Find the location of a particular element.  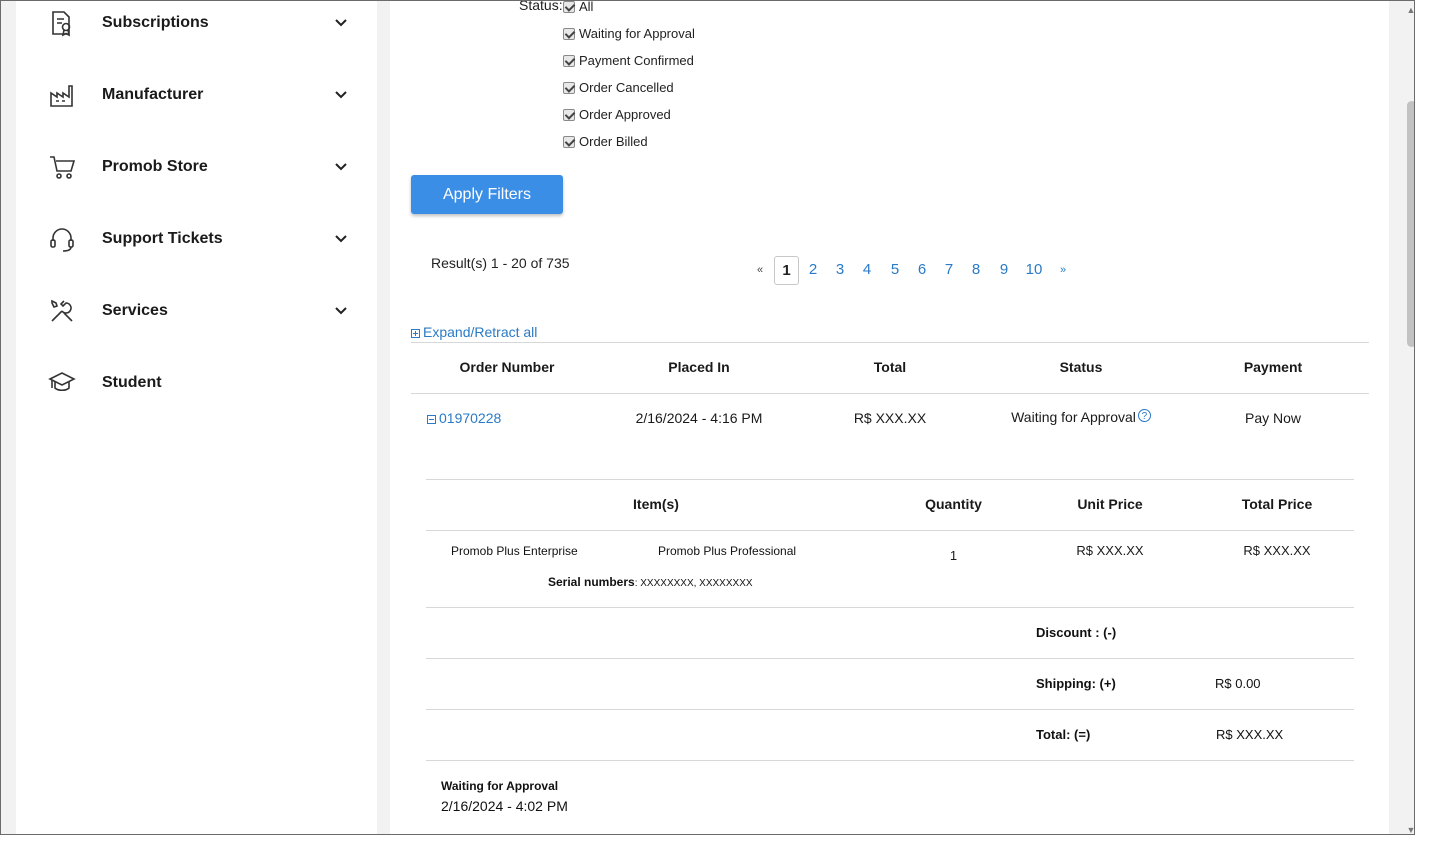

history-date: 2/16/2024 - 4:02 PM is located at coordinates (504, 806).